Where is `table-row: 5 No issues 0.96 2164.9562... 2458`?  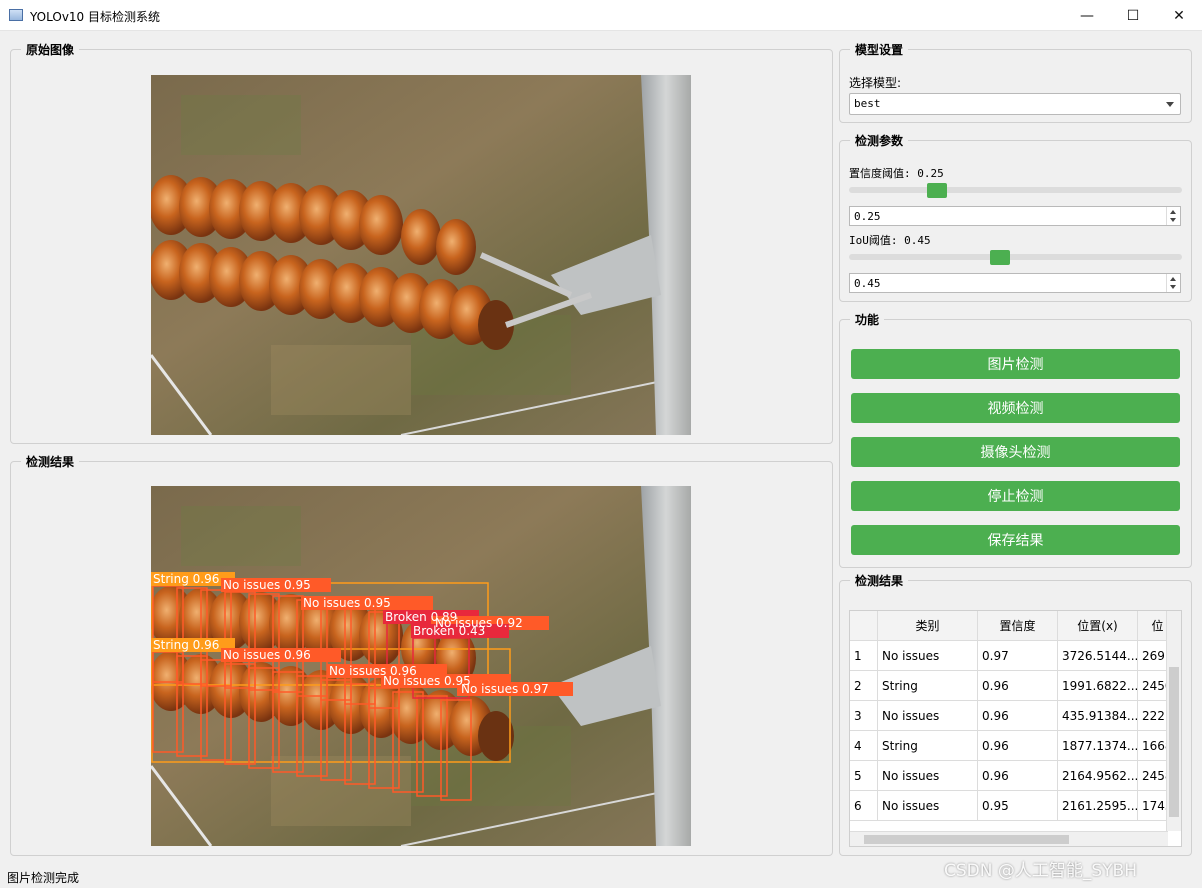 table-row: 5 No issues 0.96 2164.9562... 2458 is located at coordinates (1014, 776).